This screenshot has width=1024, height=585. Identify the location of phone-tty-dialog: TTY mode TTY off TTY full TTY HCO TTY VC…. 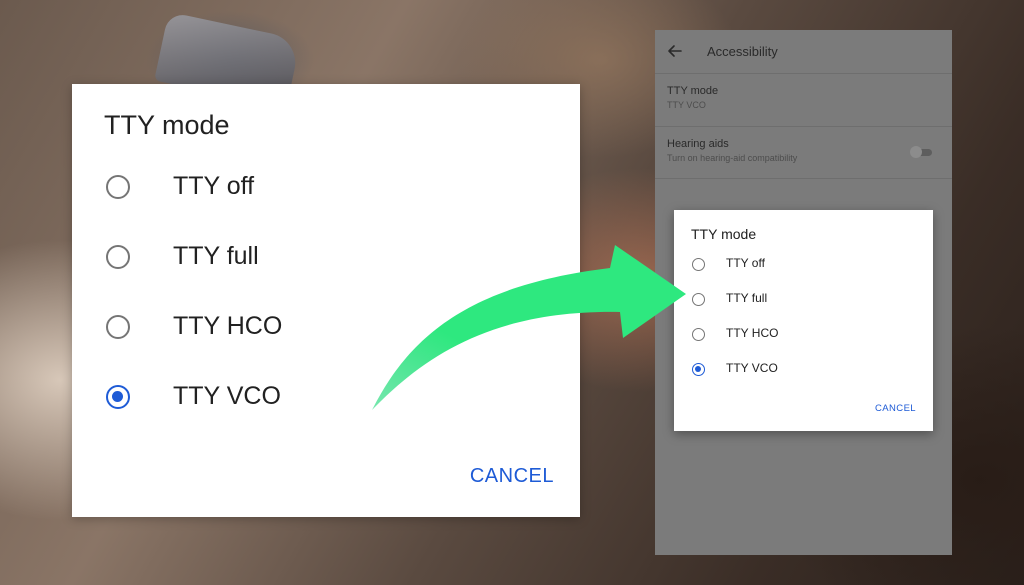
(803, 320).